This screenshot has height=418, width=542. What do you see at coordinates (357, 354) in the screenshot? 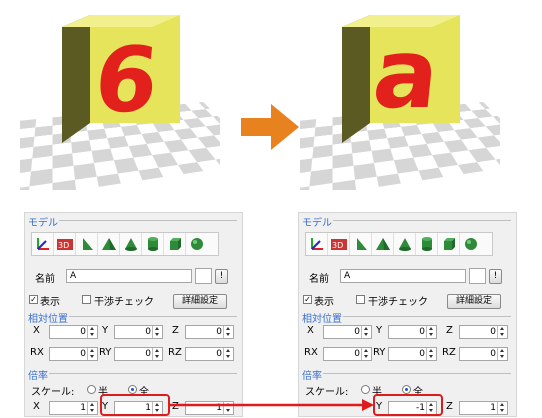
I see `rot-x-value: 0` at bounding box center [357, 354].